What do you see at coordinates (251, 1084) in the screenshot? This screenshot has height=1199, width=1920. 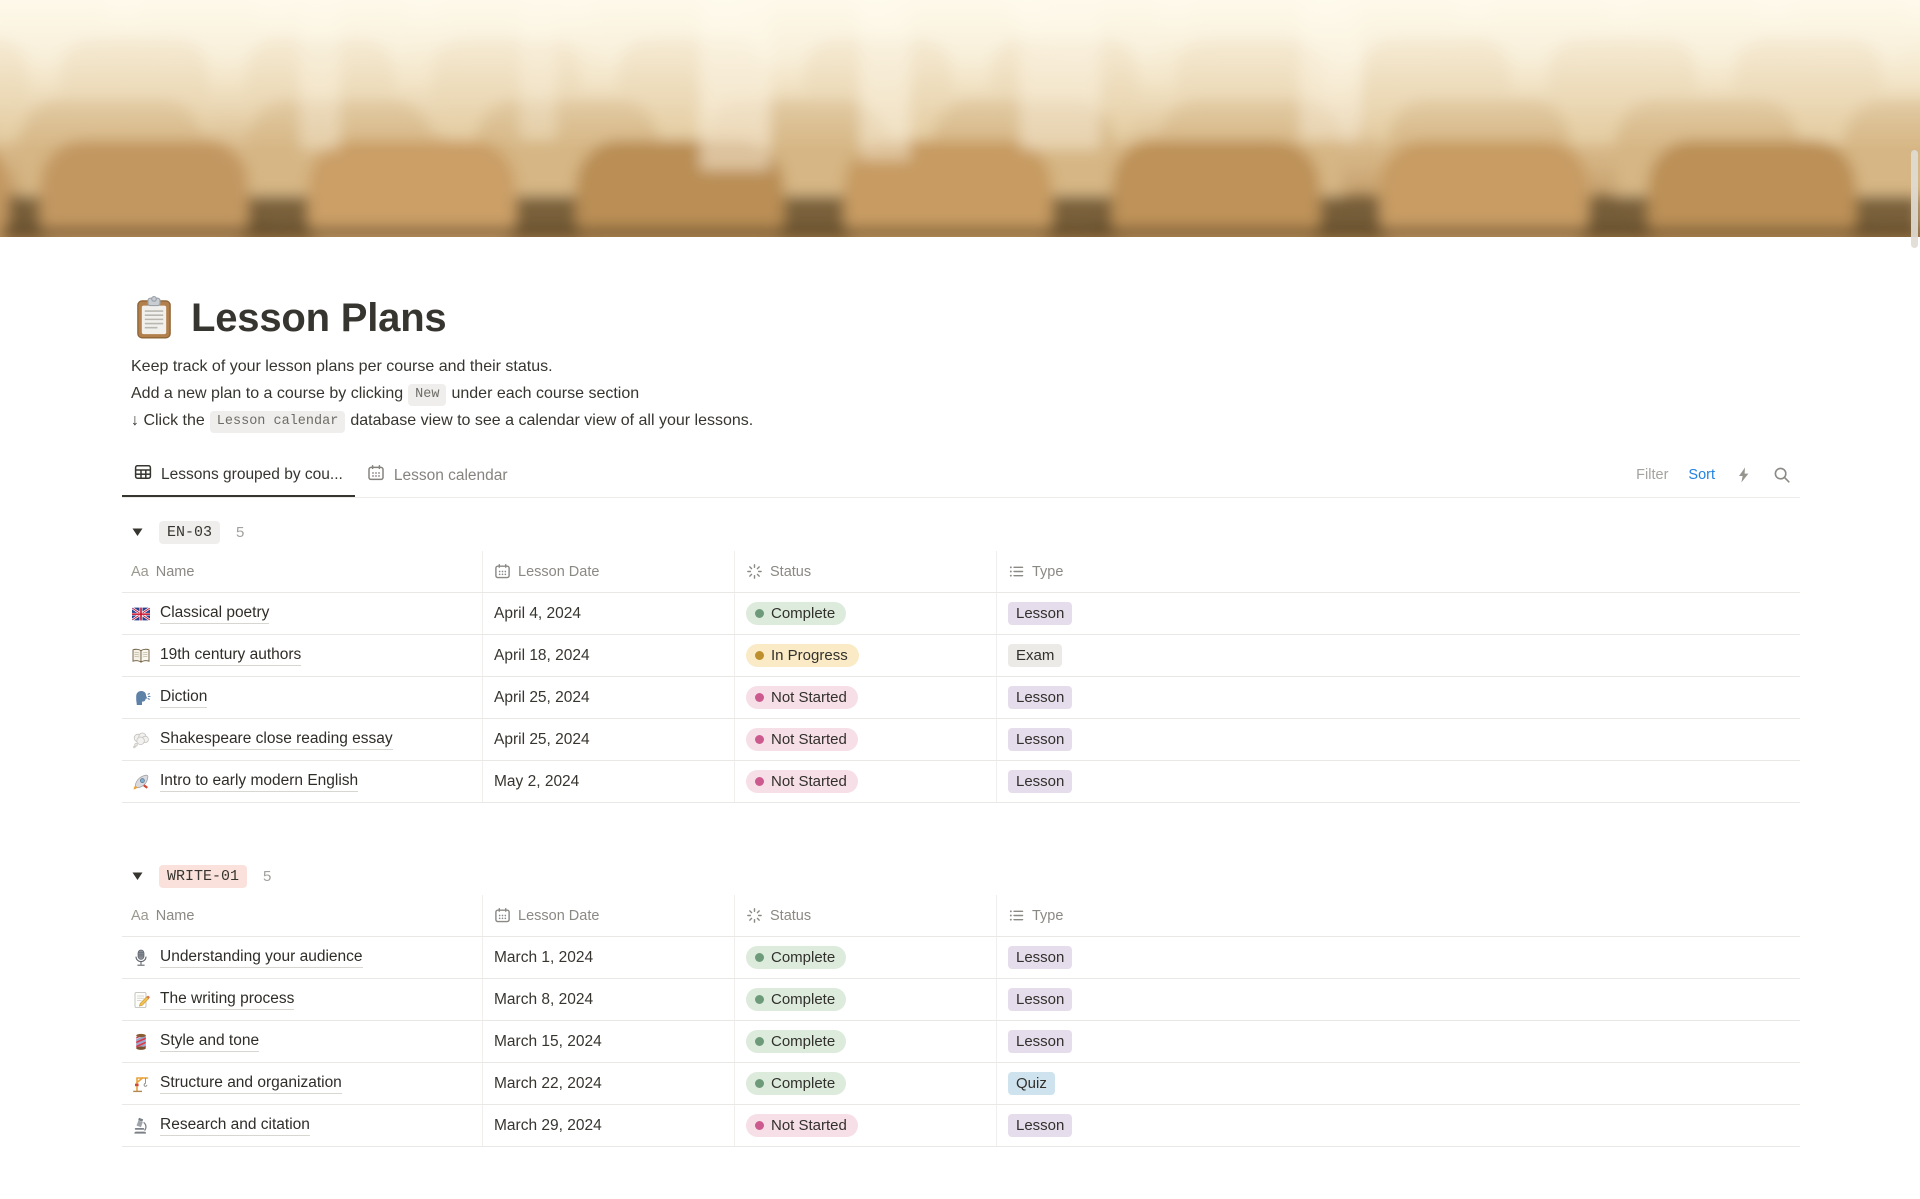 I see `lesson-title-link: Structure and organization` at bounding box center [251, 1084].